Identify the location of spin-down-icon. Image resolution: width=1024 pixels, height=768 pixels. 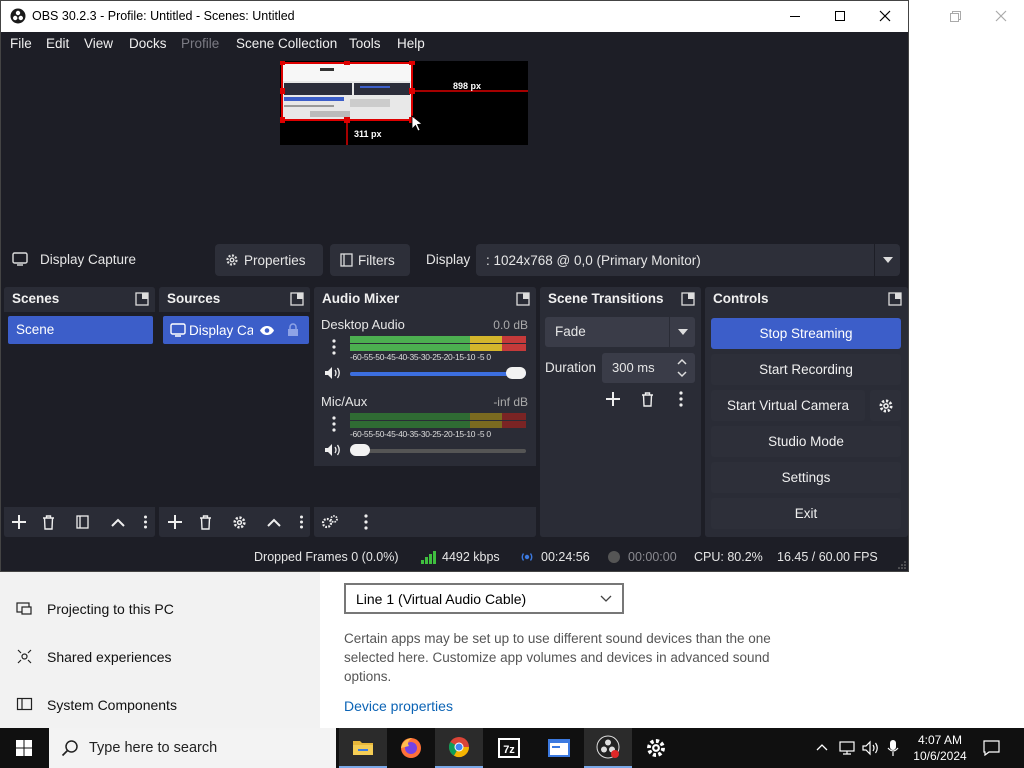
(682, 374).